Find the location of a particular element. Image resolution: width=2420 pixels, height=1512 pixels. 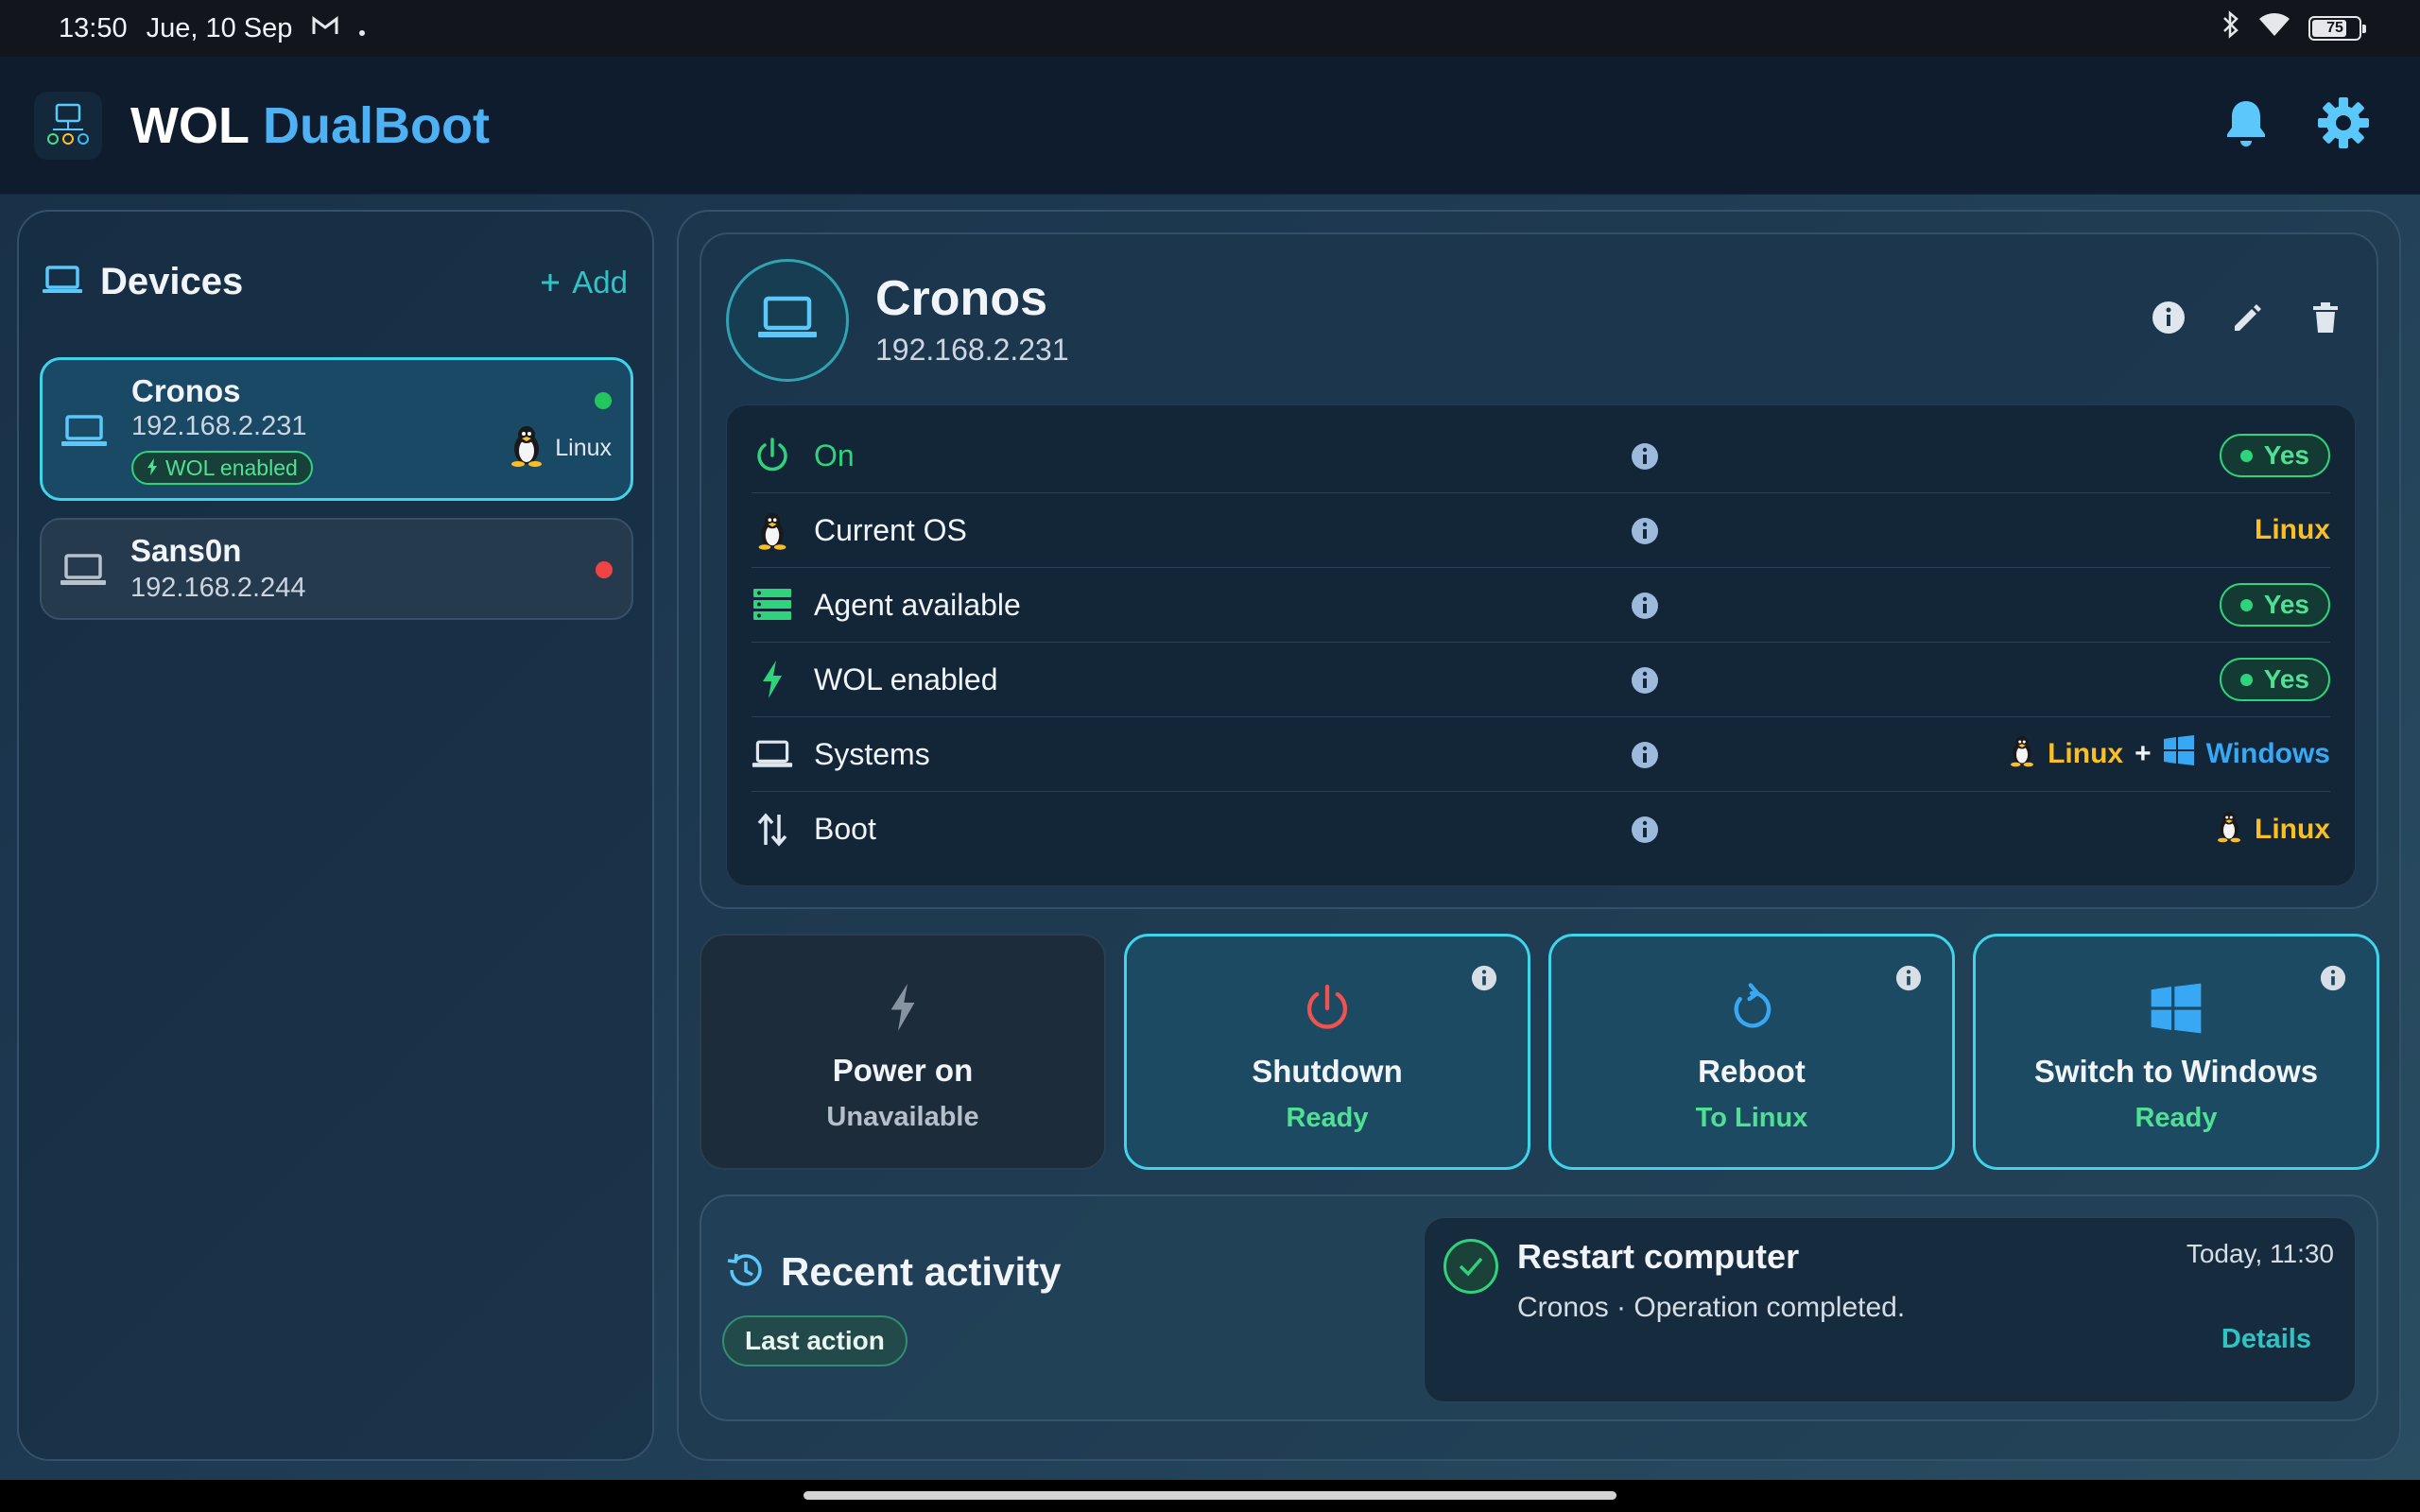

shutdown-button: Shutdown Ready is located at coordinates (1327, 1052).